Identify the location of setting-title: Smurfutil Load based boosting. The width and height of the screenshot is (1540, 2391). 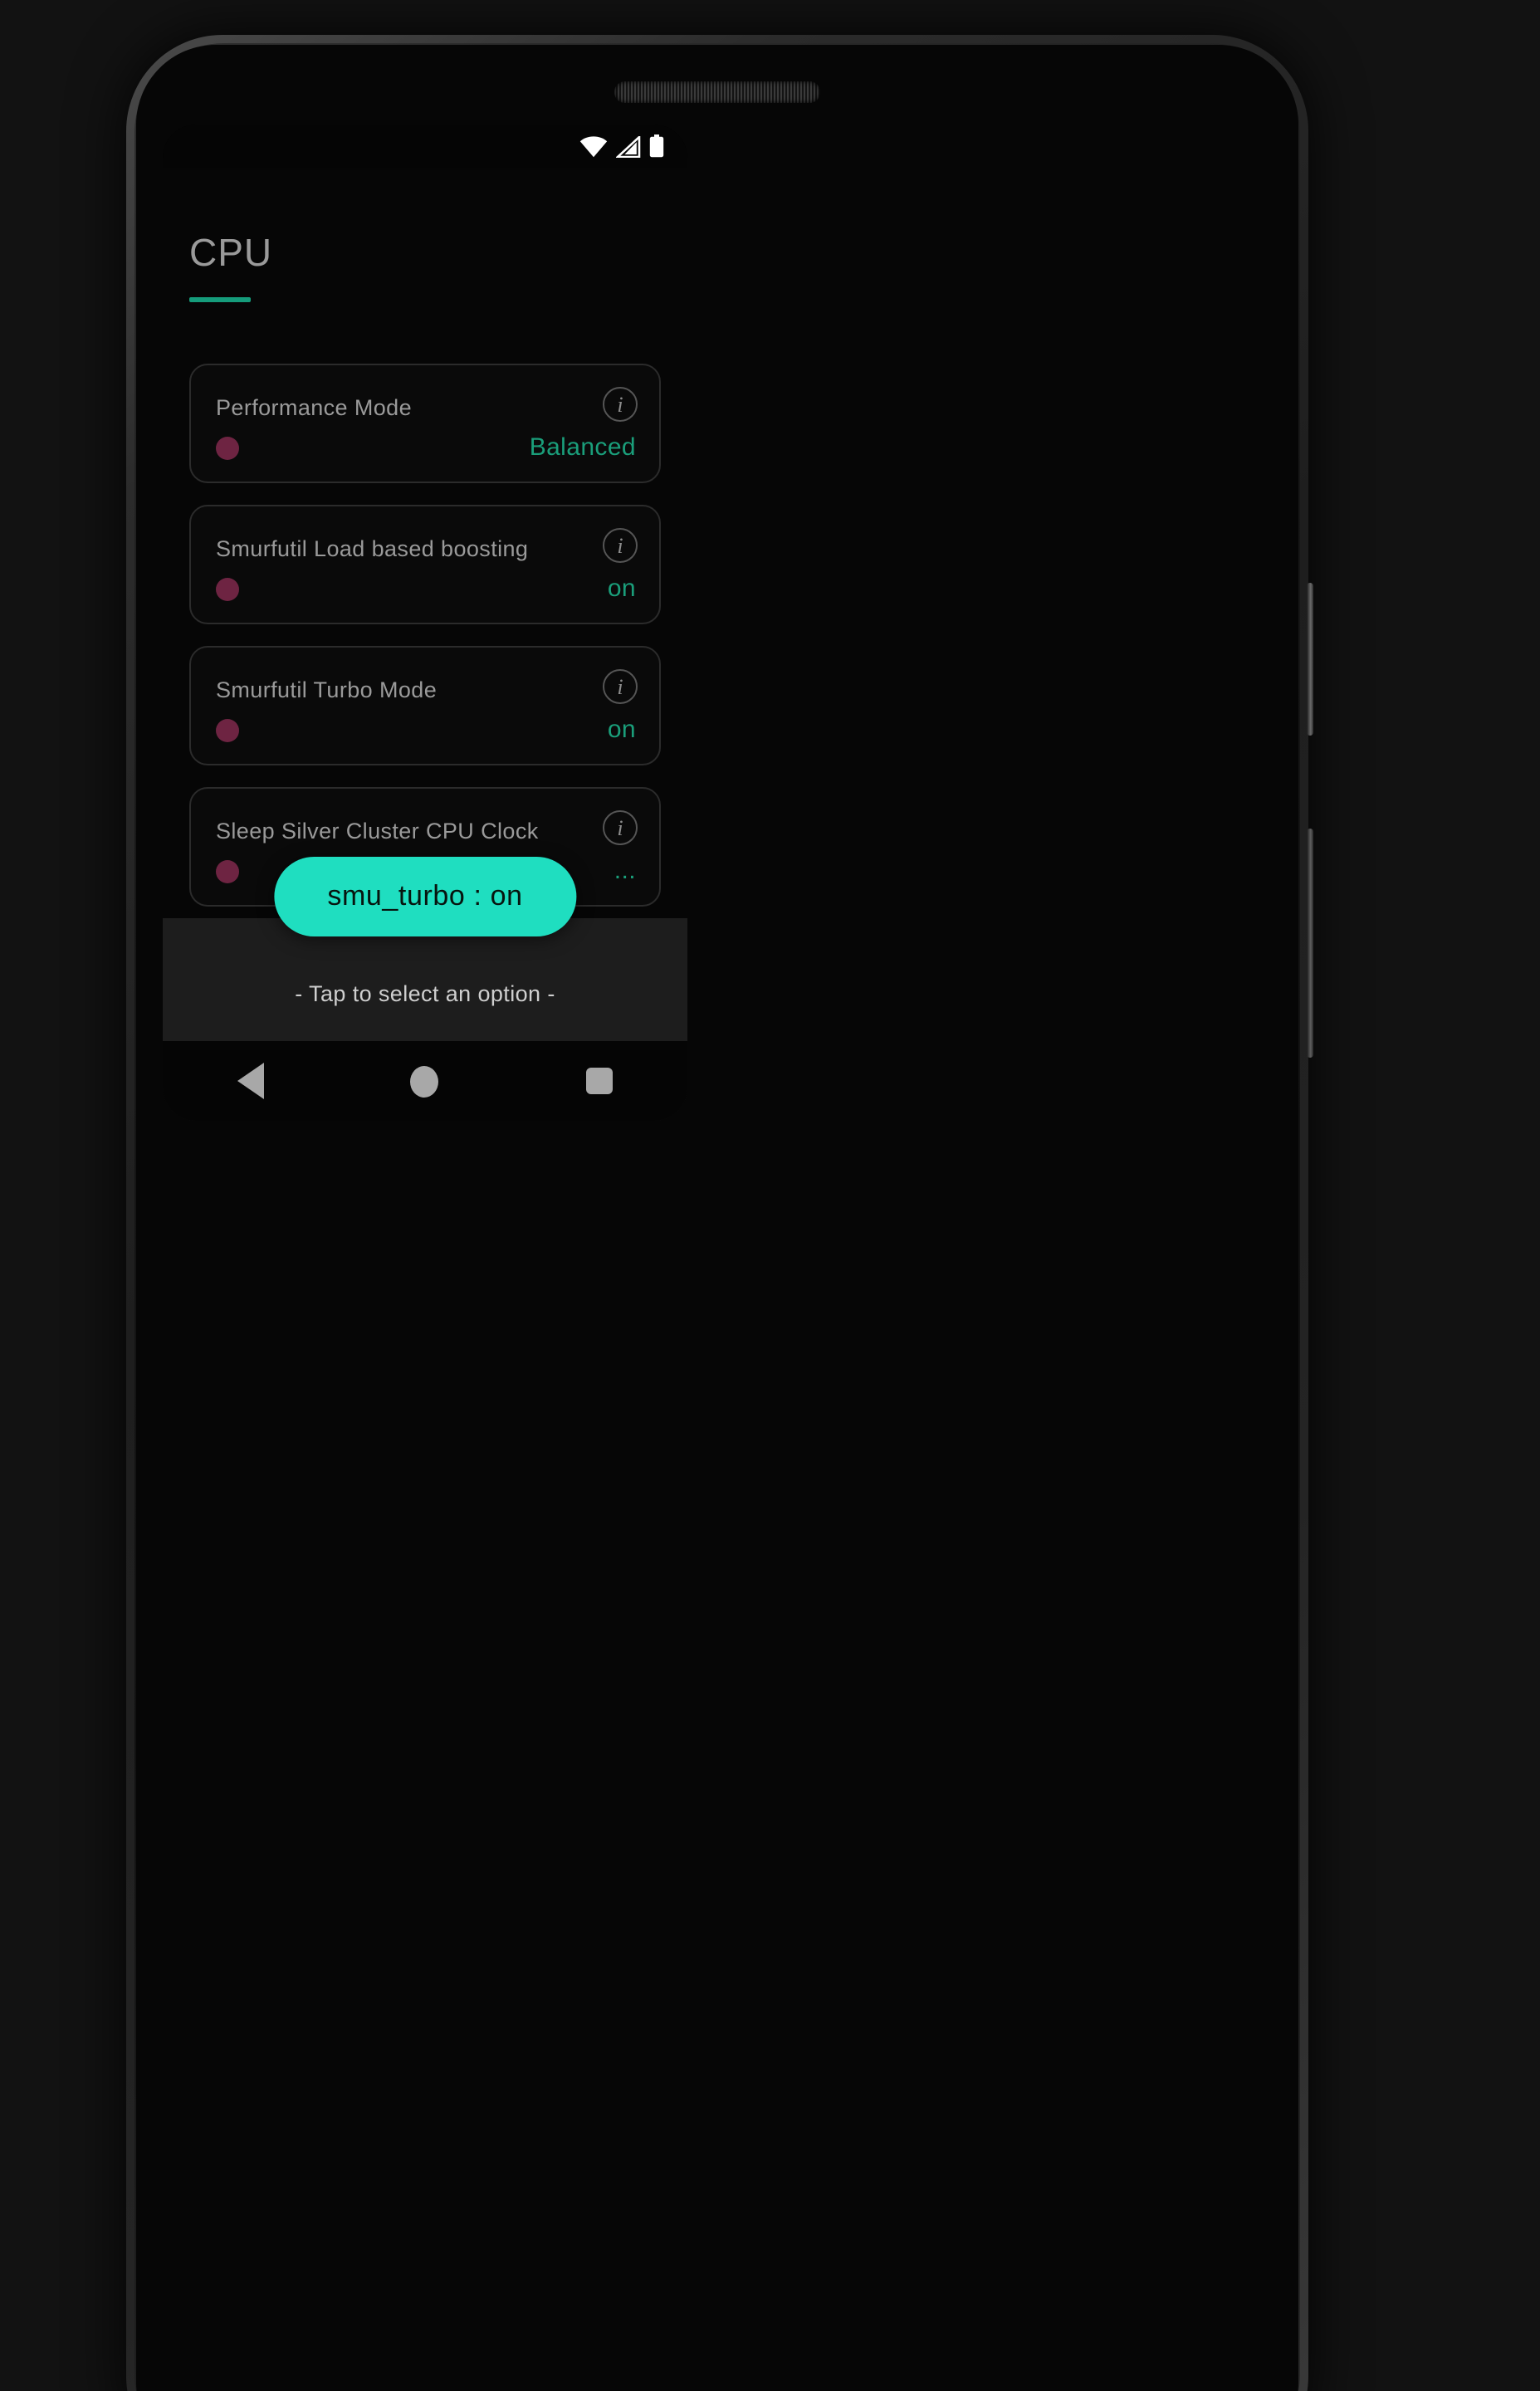
(372, 548).